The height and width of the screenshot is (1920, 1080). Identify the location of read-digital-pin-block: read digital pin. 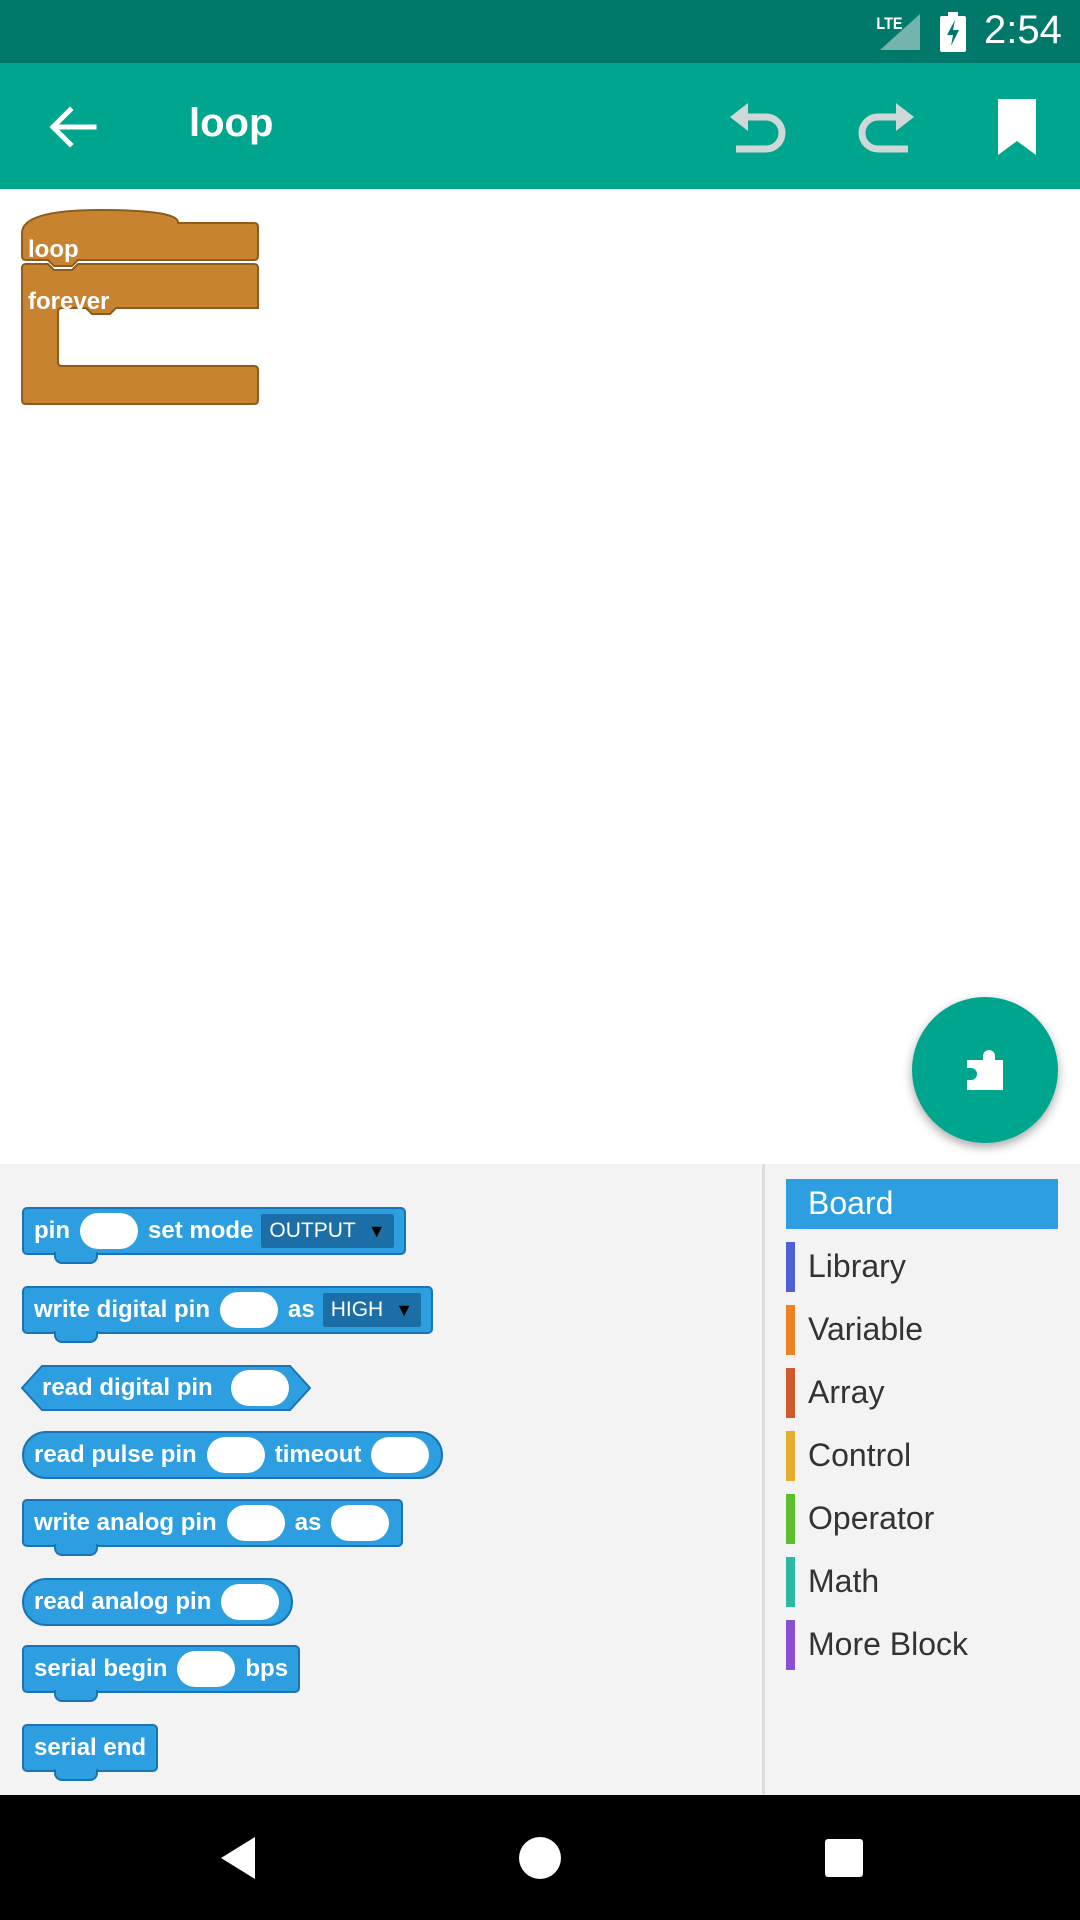
(166, 1388).